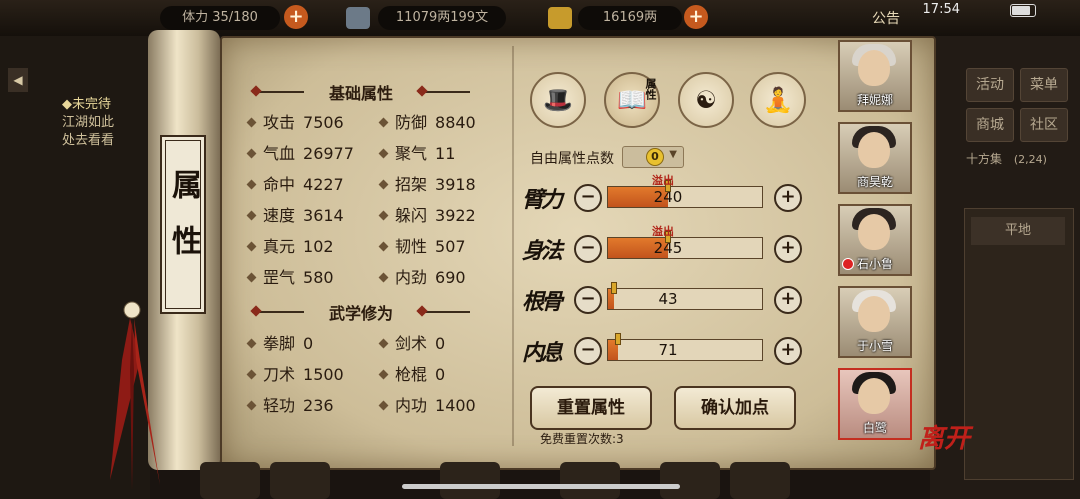 This screenshot has height=499, width=1080. I want to click on stat-name: 内劲, so click(411, 277).